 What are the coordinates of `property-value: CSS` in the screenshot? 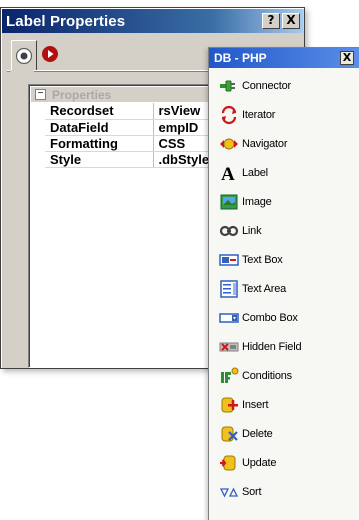 It's located at (183, 143).